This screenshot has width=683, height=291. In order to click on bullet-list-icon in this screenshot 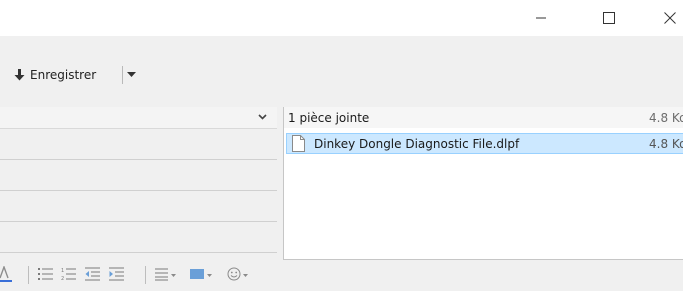, I will do `click(45, 274)`.